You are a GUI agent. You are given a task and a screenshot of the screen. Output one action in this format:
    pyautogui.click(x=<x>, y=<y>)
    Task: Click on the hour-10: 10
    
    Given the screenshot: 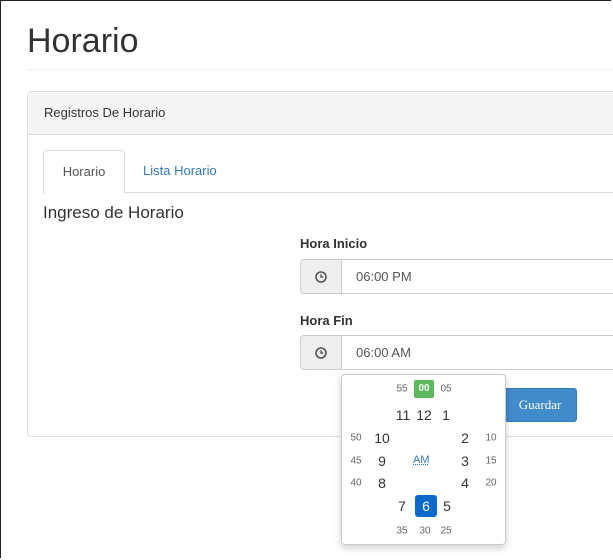 What is the action you would take?
    pyautogui.click(x=382, y=438)
    